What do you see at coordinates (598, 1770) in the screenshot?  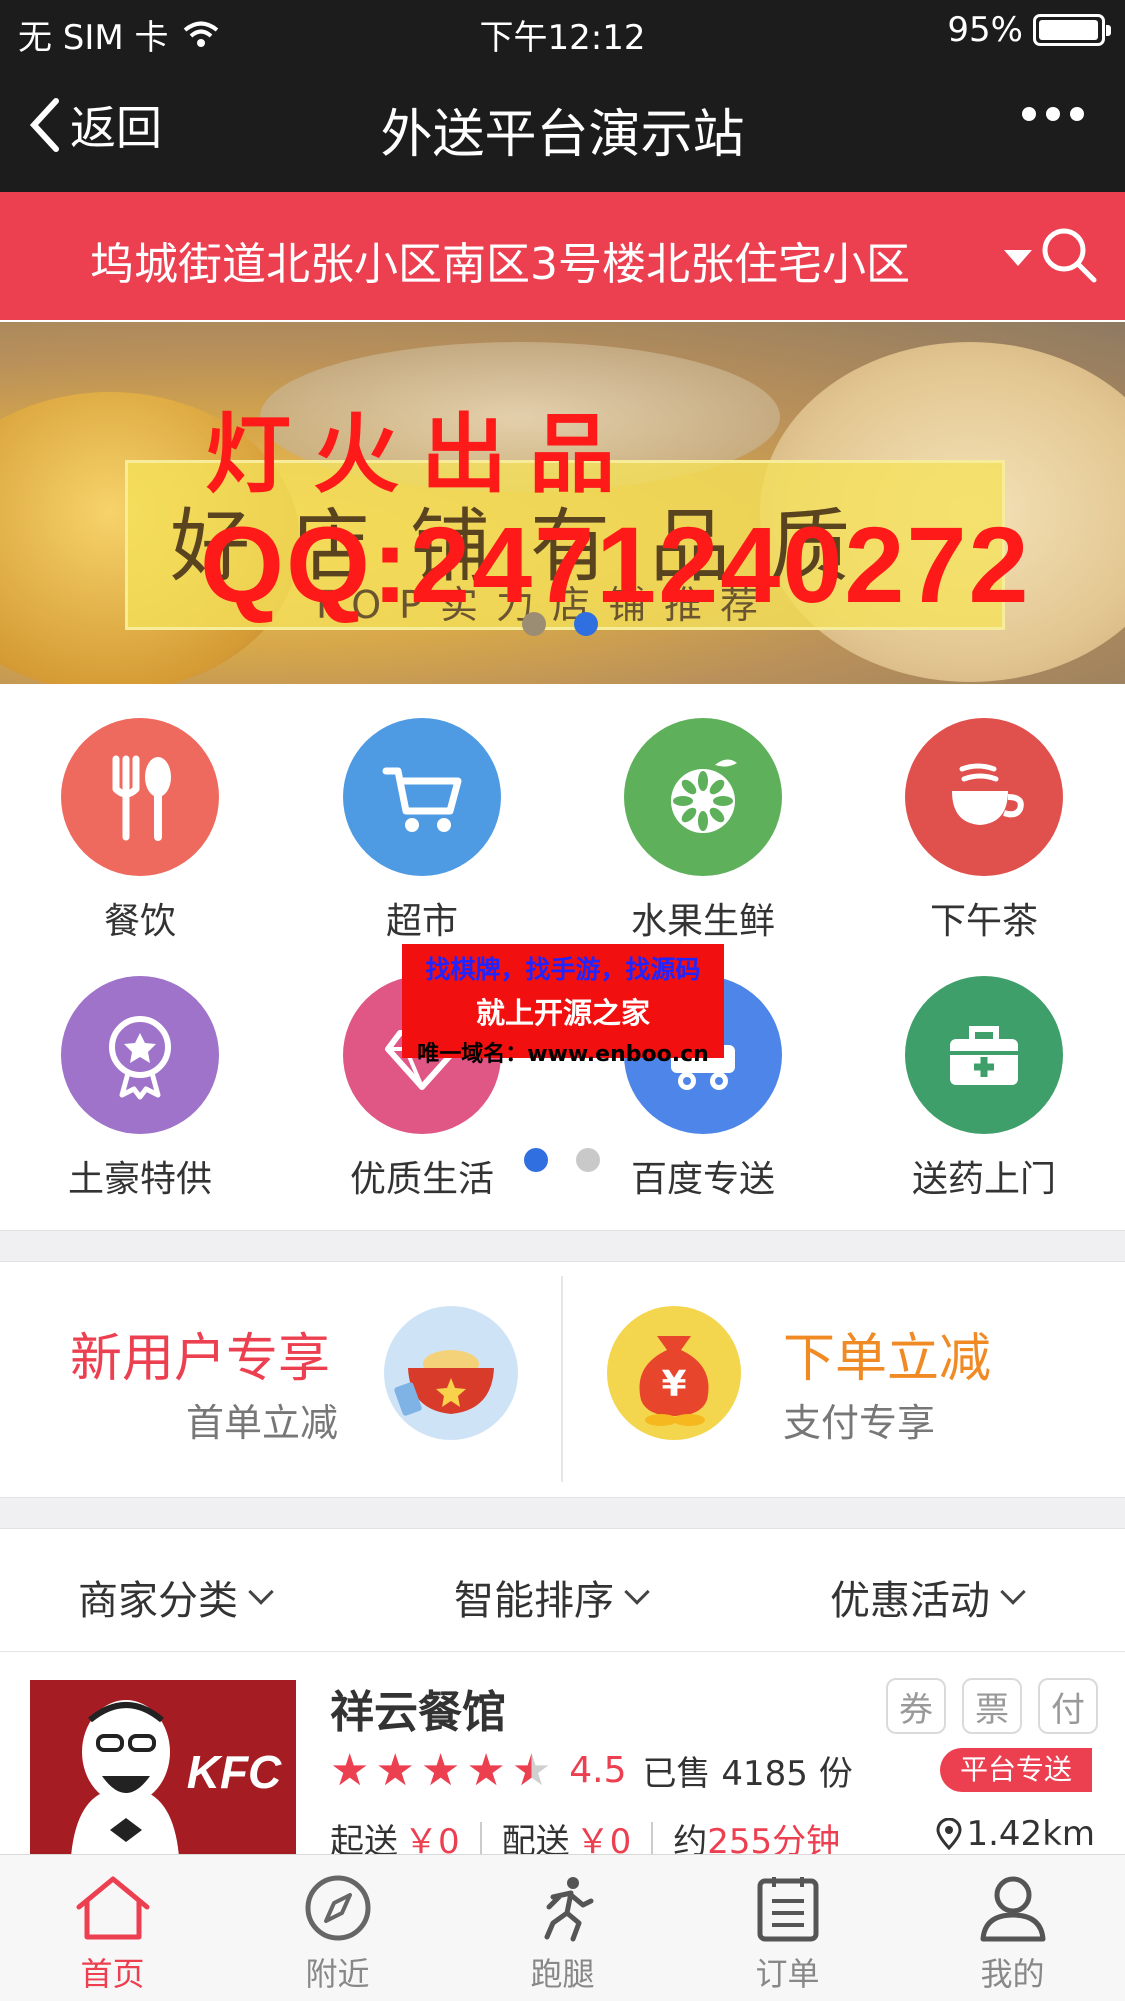 I see `rating-score: 4.5` at bounding box center [598, 1770].